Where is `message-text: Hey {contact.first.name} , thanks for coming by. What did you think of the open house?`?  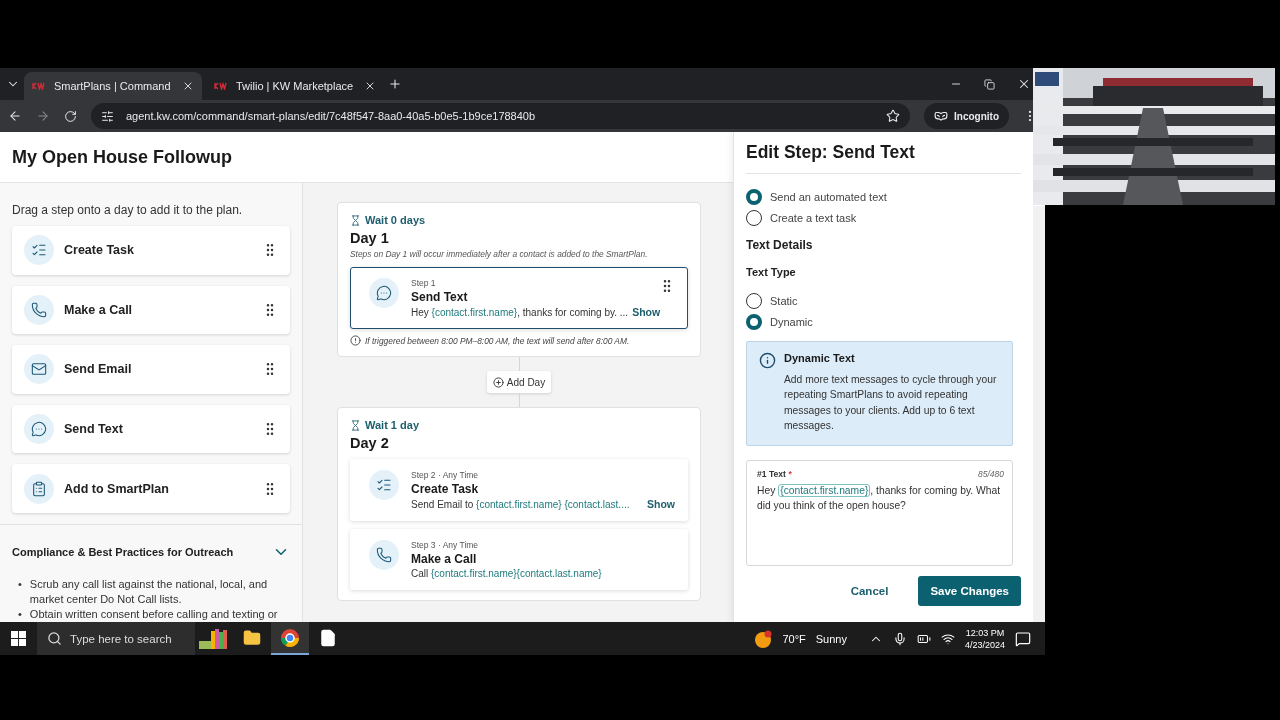
message-text: Hey {contact.first.name} , thanks for coming by. What did you think of the open house? is located at coordinates (879, 498).